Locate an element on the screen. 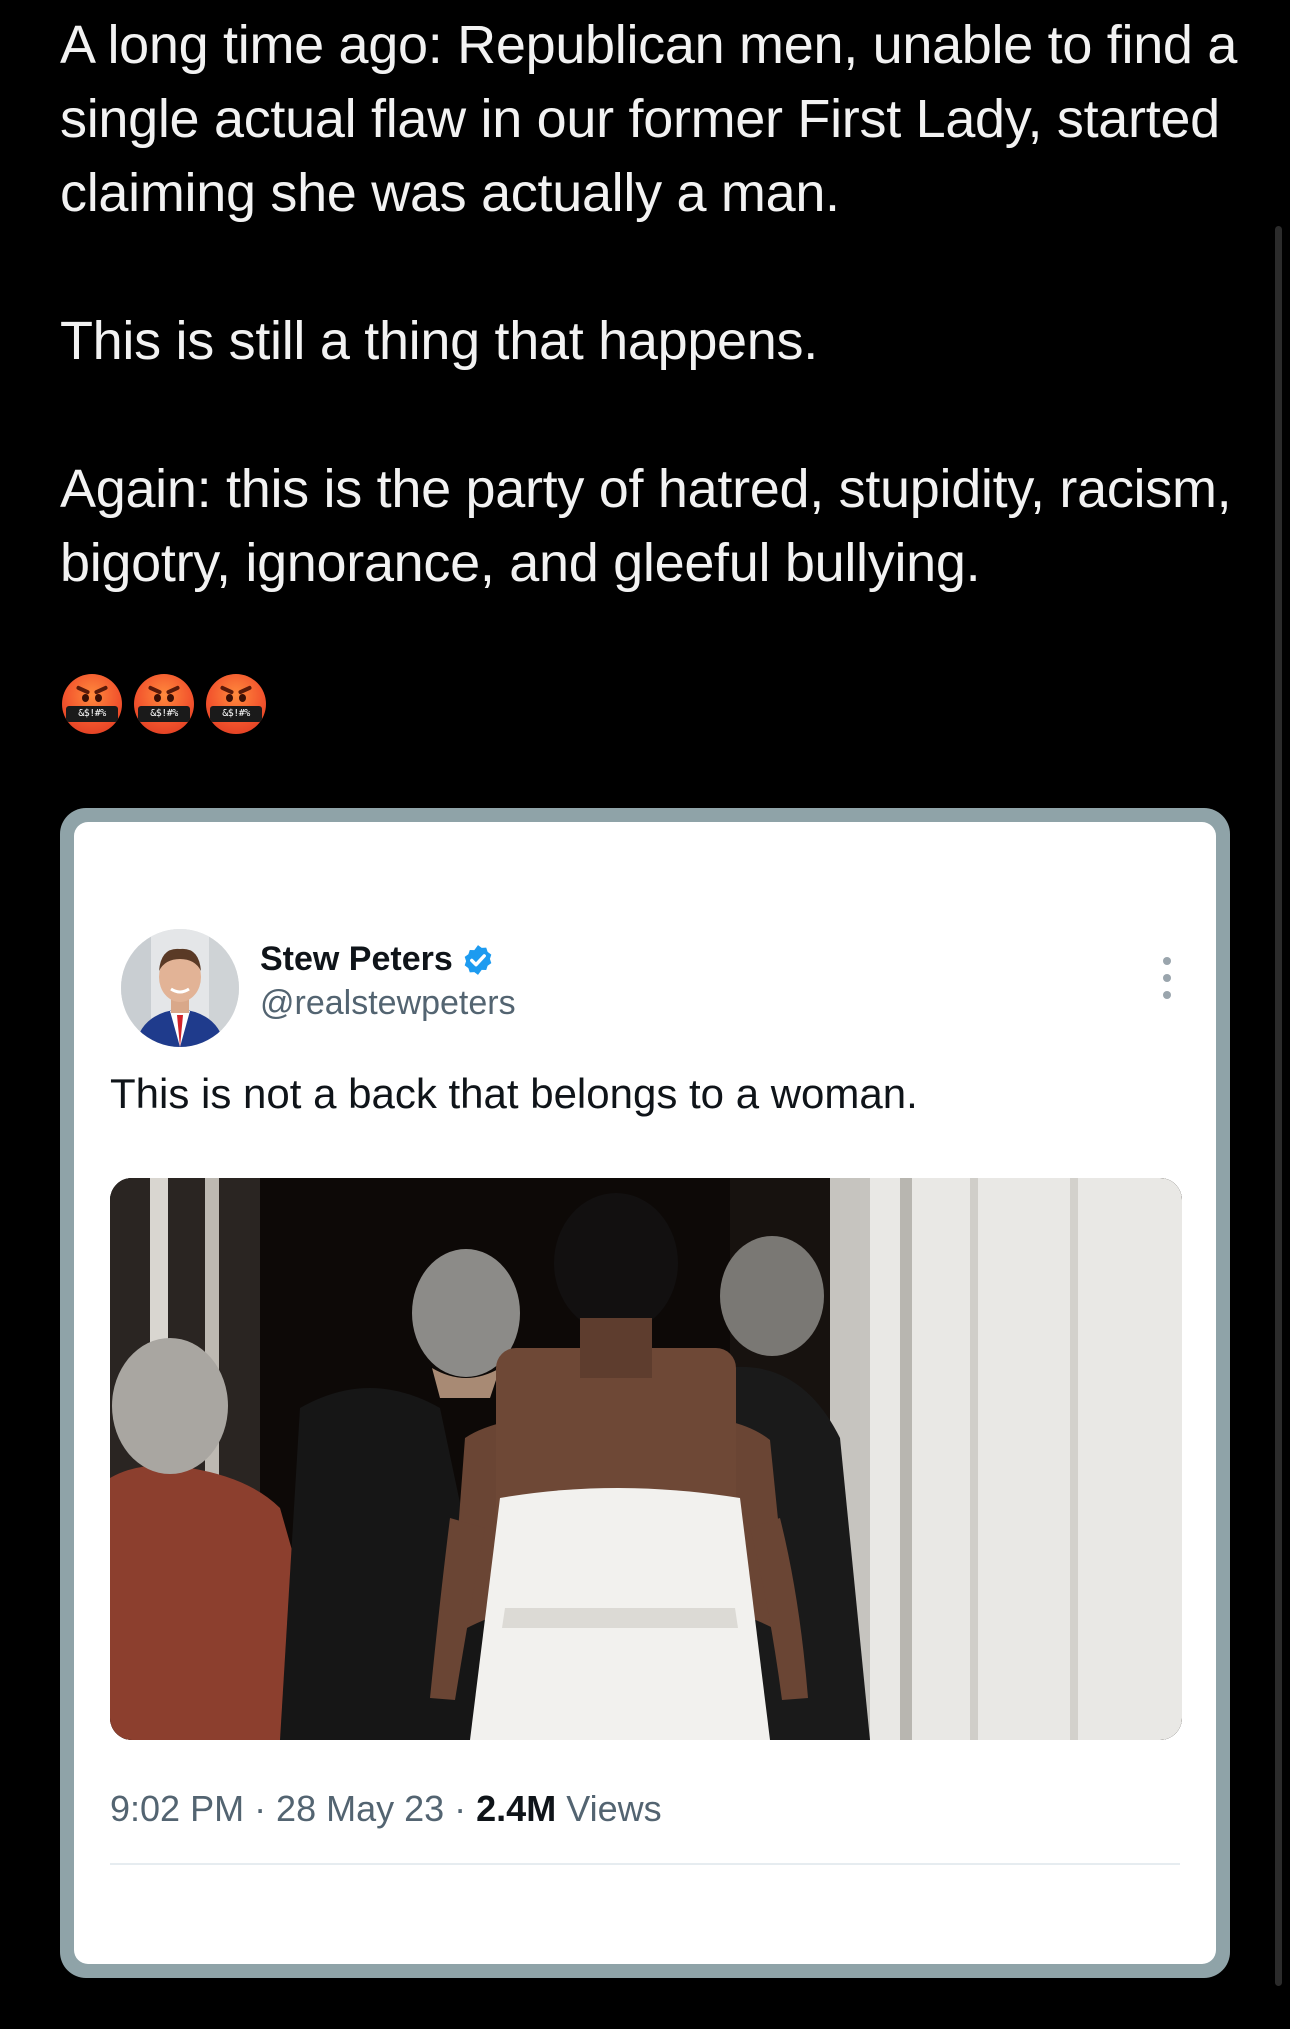 The height and width of the screenshot is (2029, 1290). views-count: 2.4M is located at coordinates (516, 1808).